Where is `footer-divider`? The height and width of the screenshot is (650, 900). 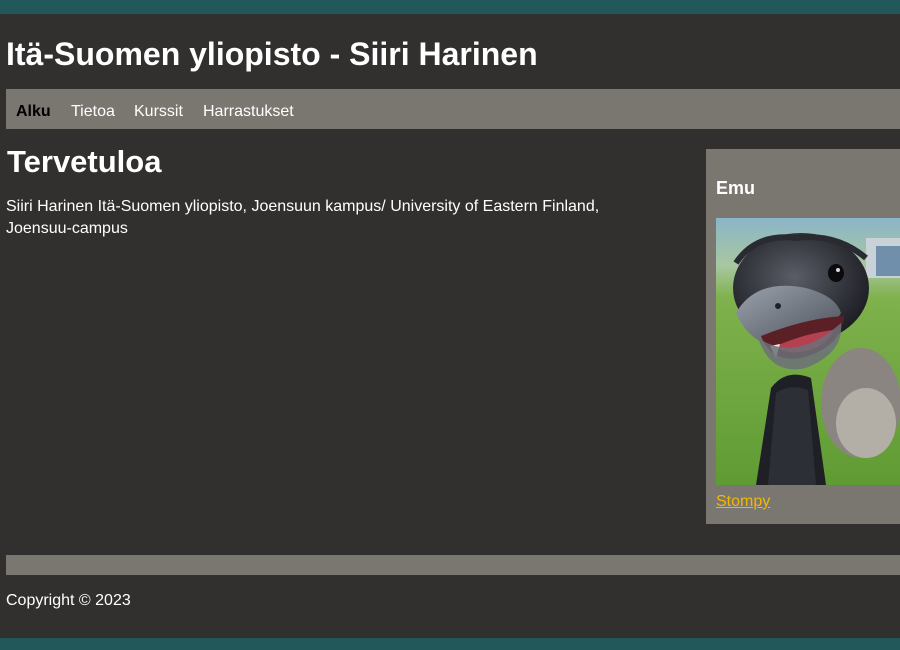
footer-divider is located at coordinates (453, 565).